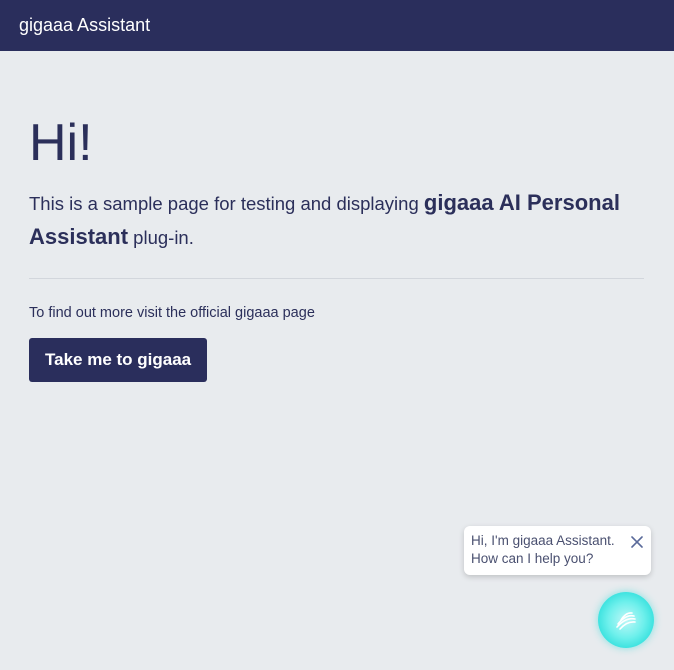  I want to click on page-title: Hi!, so click(61, 143).